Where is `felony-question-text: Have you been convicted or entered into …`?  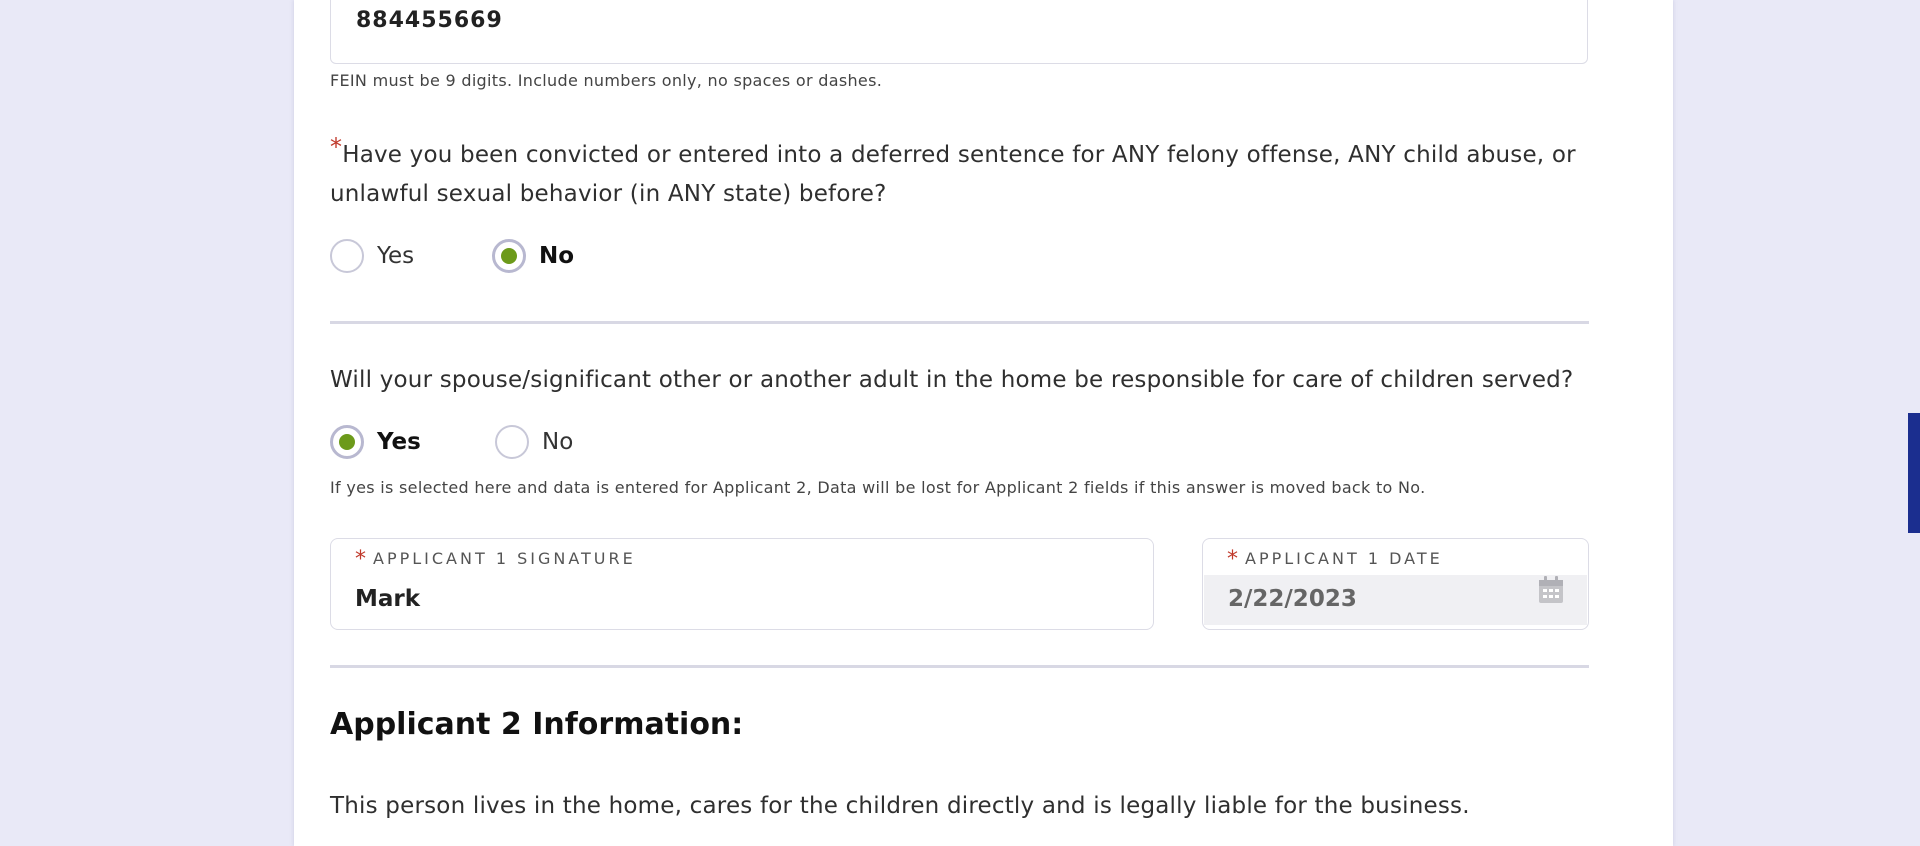
felony-question-text: Have you been convicted or entered into … is located at coordinates (953, 174).